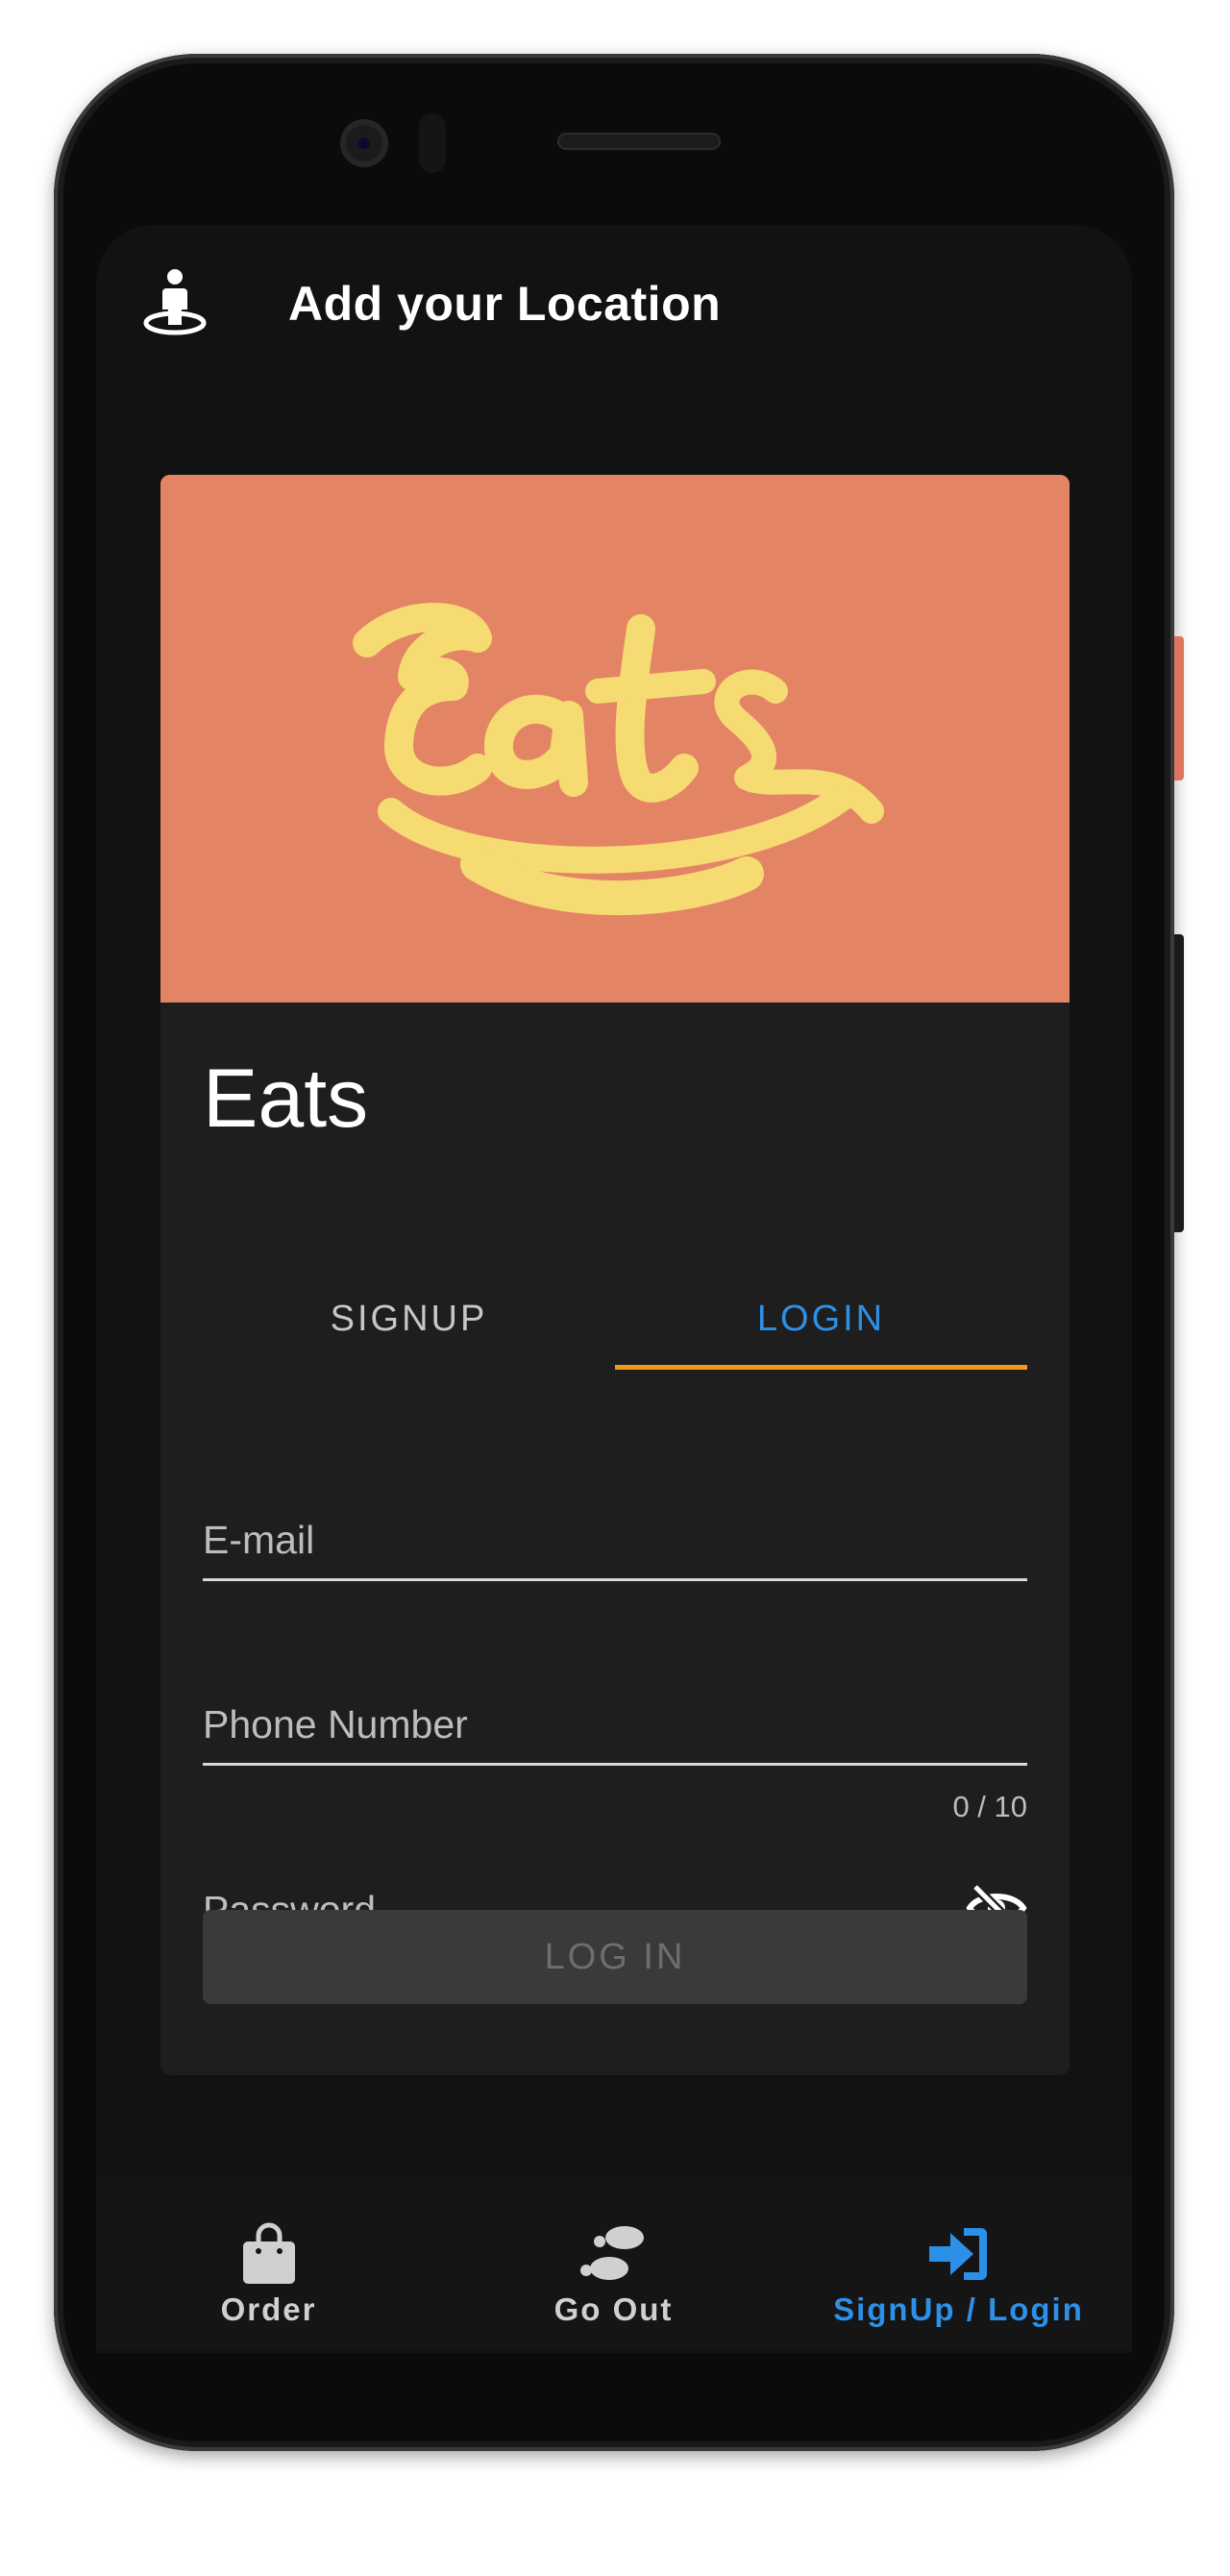 This screenshot has width=1230, height=2576. Describe the element at coordinates (286, 1099) in the screenshot. I see `app-name: Eats` at that location.